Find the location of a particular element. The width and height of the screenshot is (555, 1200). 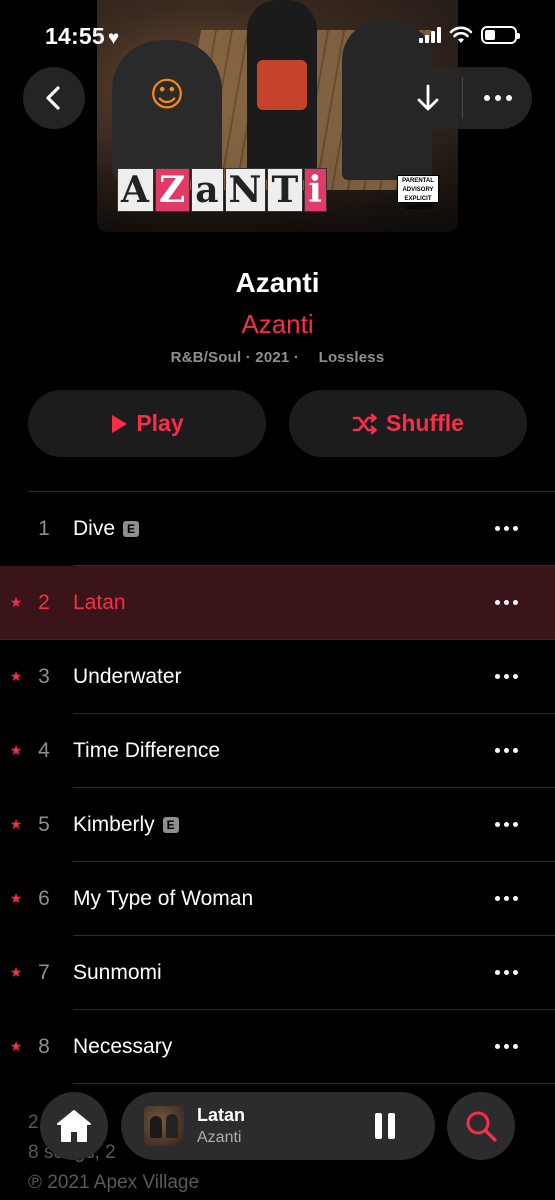

cover-smiley: ☺ is located at coordinates (167, 95).